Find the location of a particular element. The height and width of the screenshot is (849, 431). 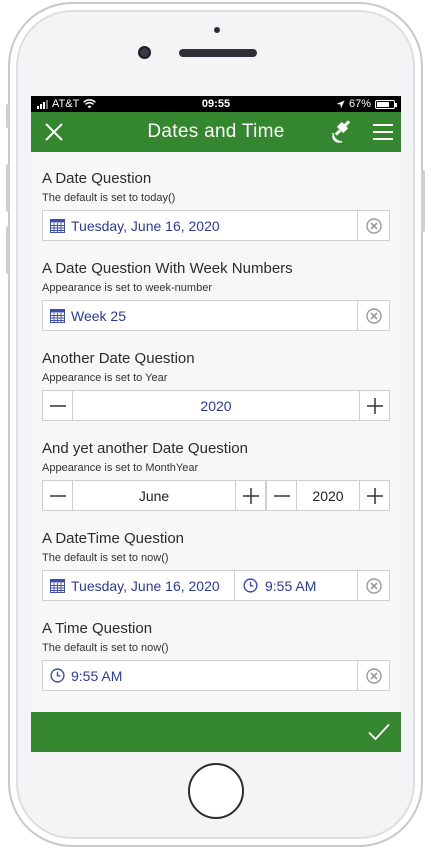

clock-time: 09:55 is located at coordinates (216, 104).